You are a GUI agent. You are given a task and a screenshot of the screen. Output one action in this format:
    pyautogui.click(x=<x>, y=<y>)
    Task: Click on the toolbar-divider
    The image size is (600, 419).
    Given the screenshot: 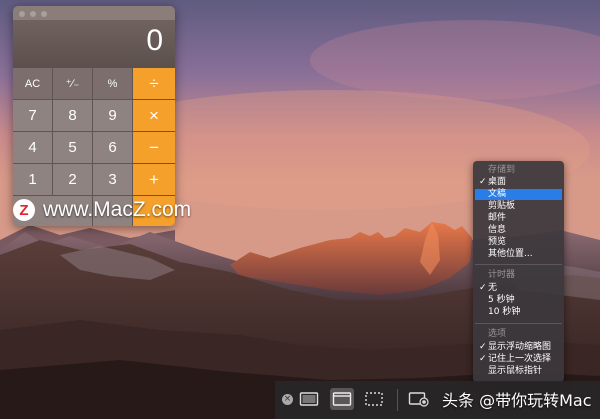 What is the action you would take?
    pyautogui.click(x=397, y=400)
    